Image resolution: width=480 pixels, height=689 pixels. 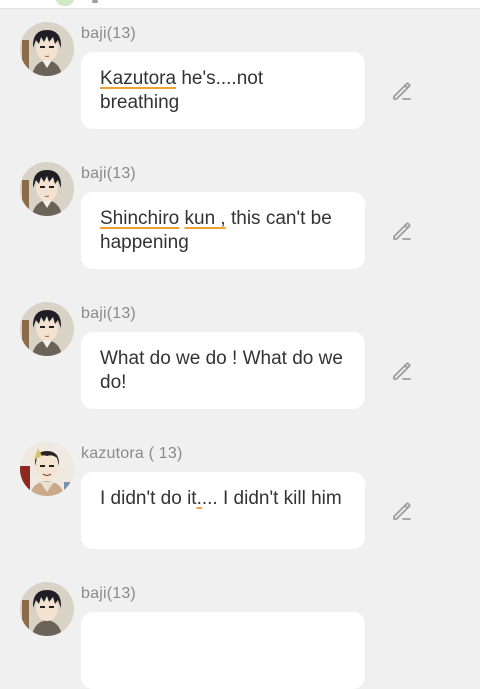 I want to click on message-text: I didn't do it.... I didn't kill him, so click(x=223, y=499).